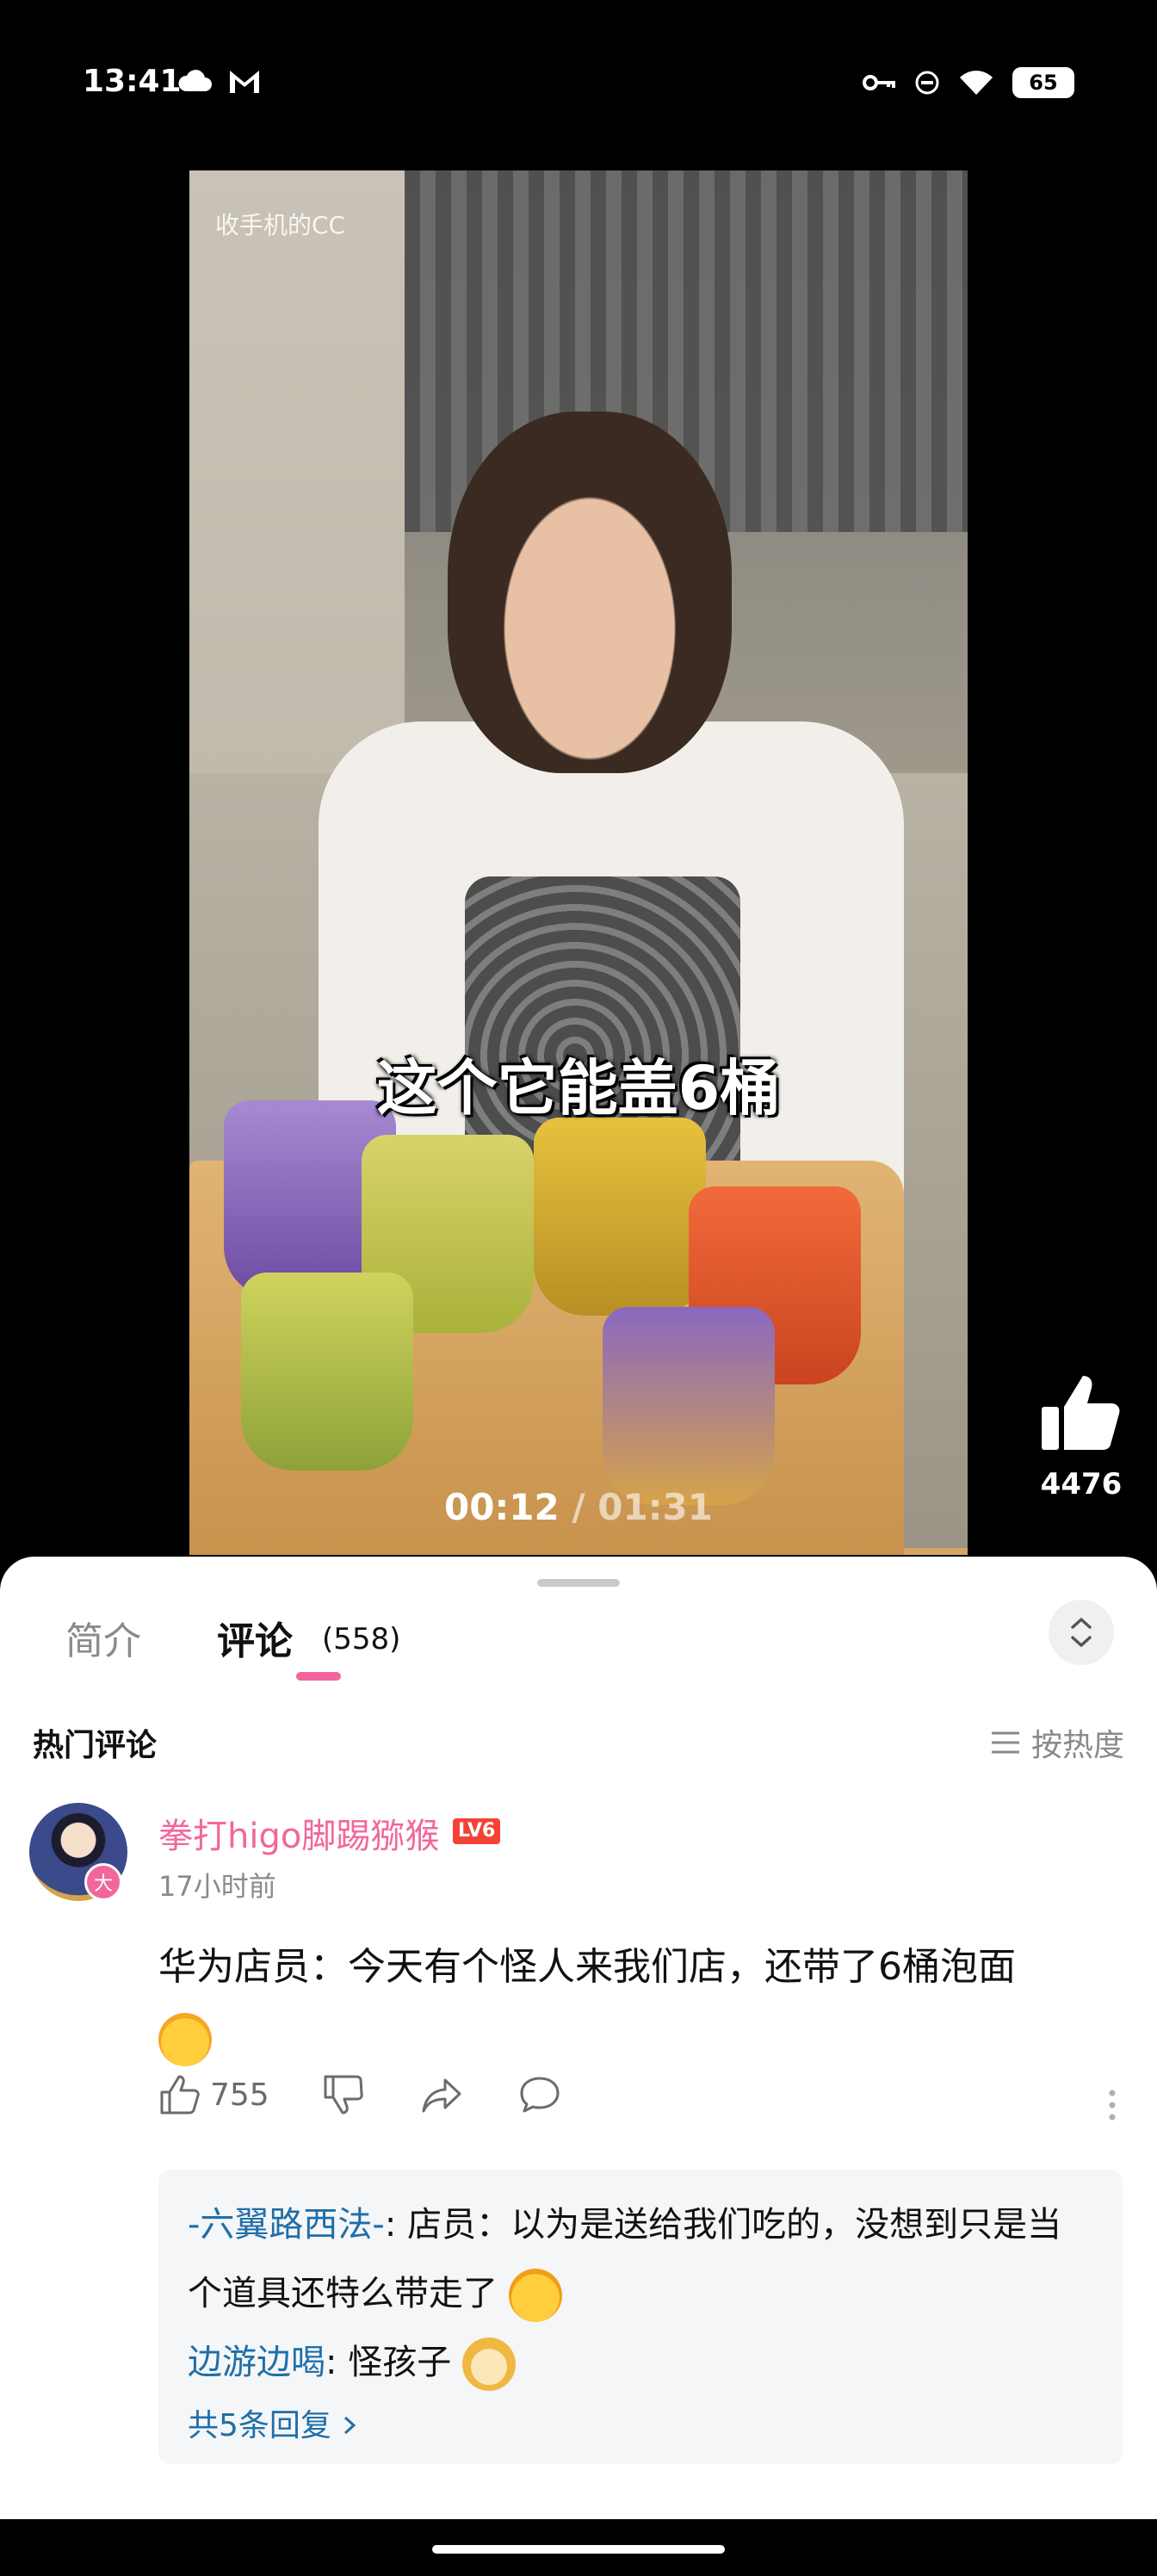 This screenshot has width=1157, height=2576. Describe the element at coordinates (1043, 82) in the screenshot. I see `battery-indicator: 65` at that location.